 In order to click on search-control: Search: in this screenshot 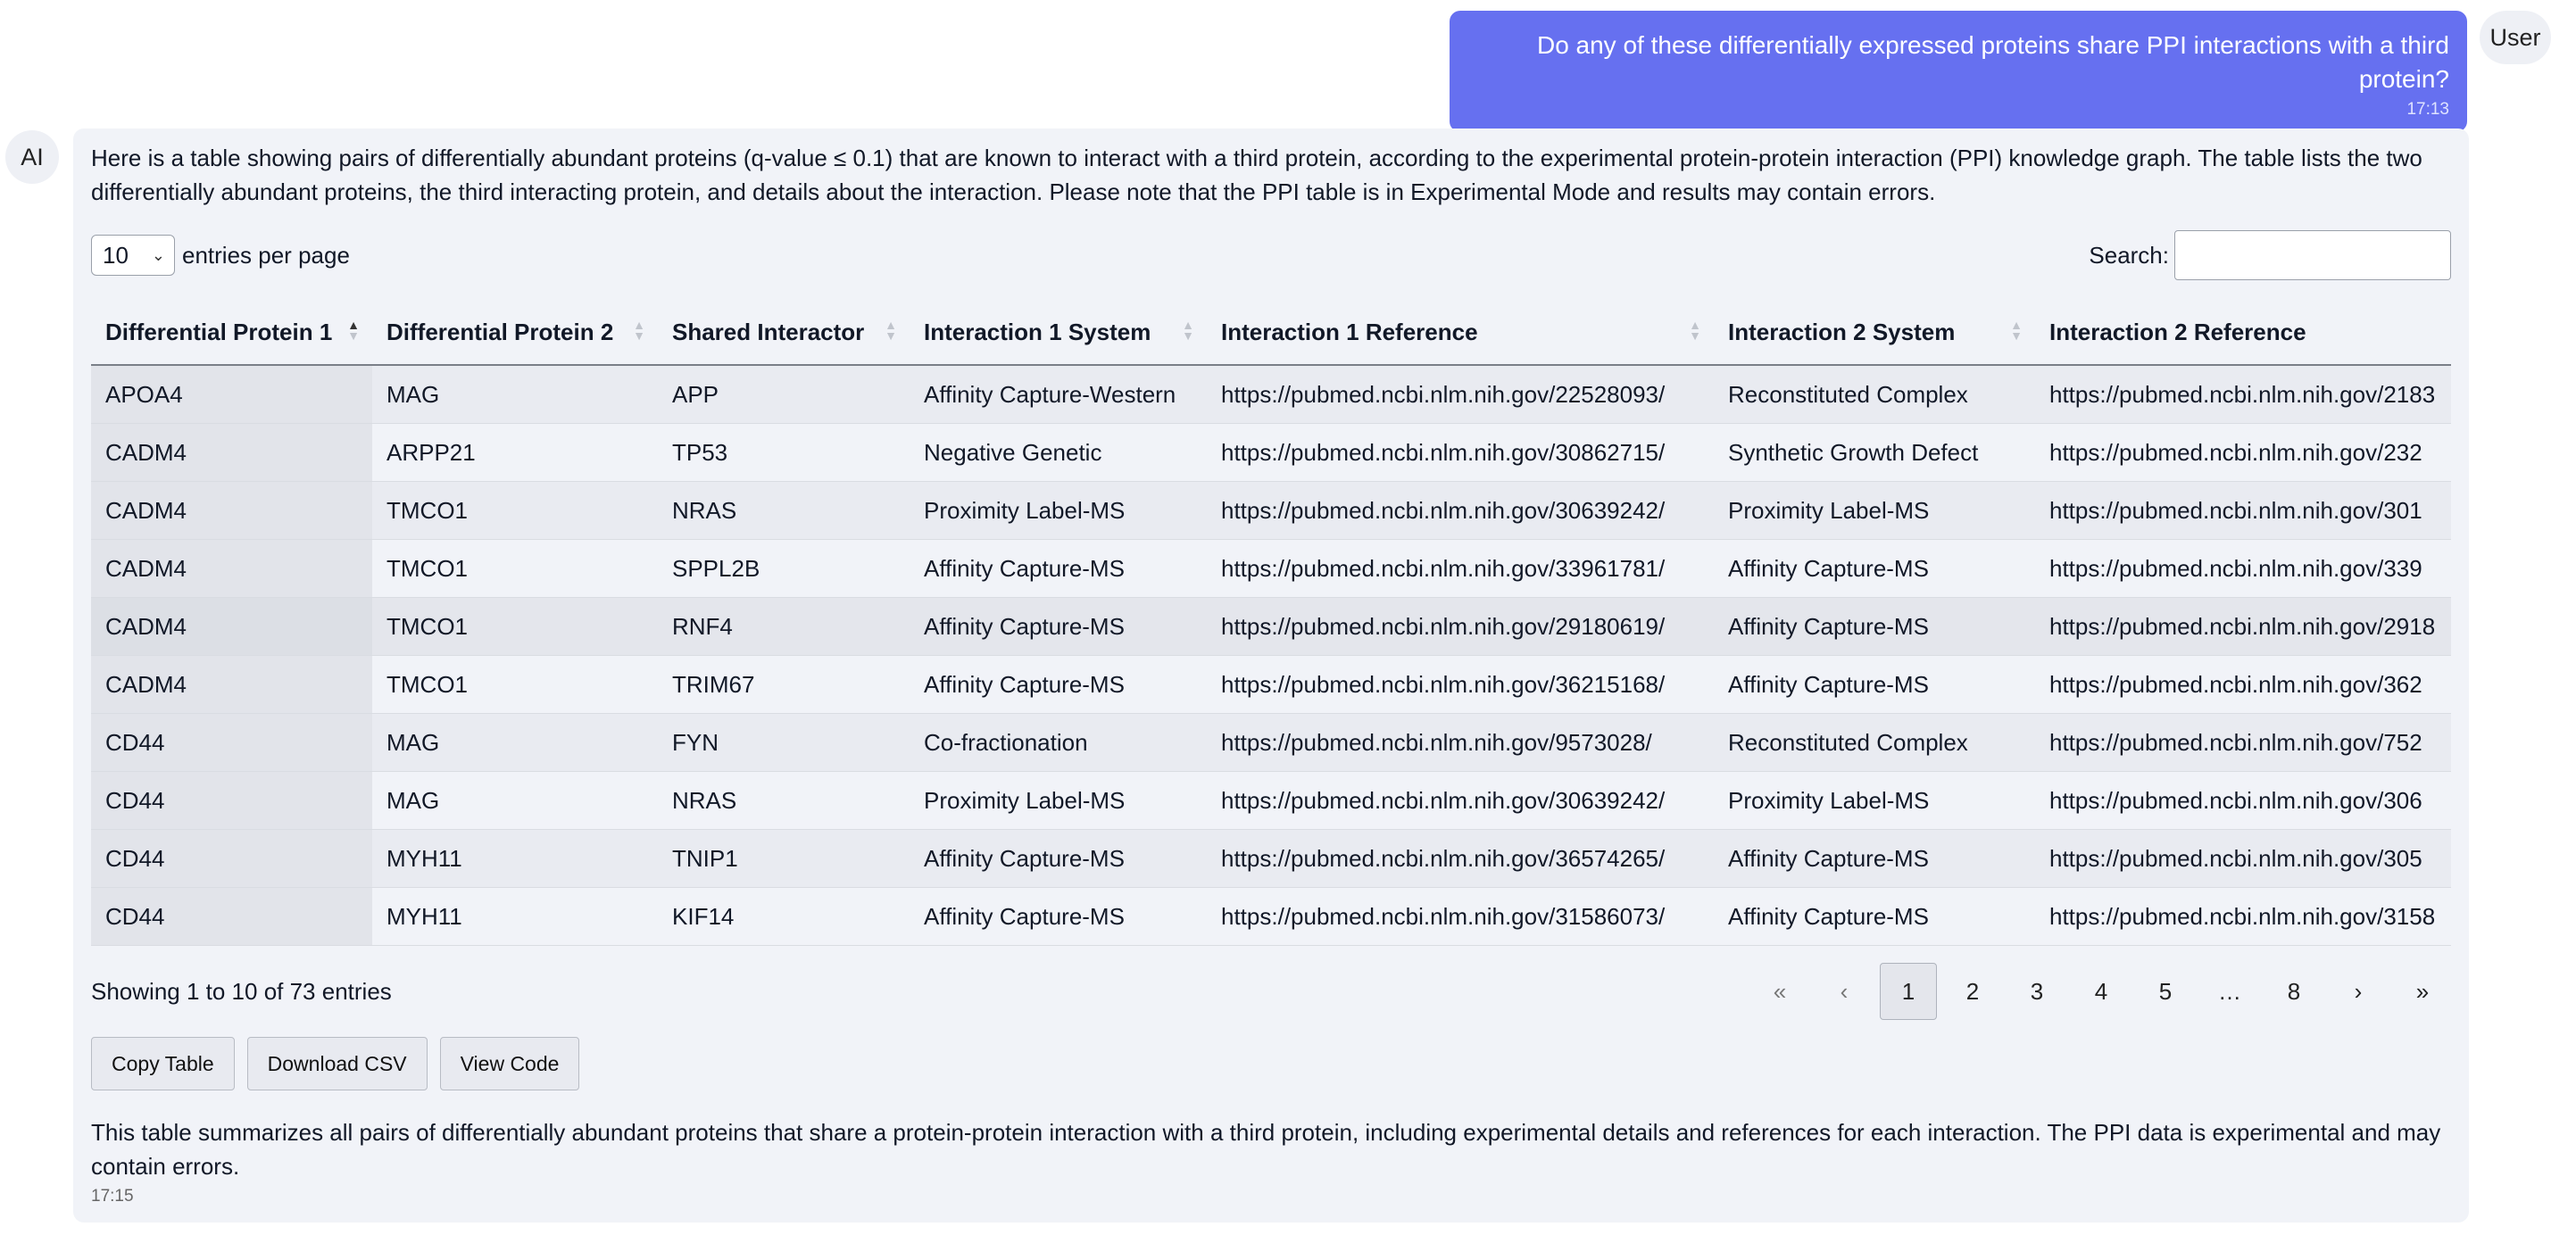, I will do `click(2270, 255)`.